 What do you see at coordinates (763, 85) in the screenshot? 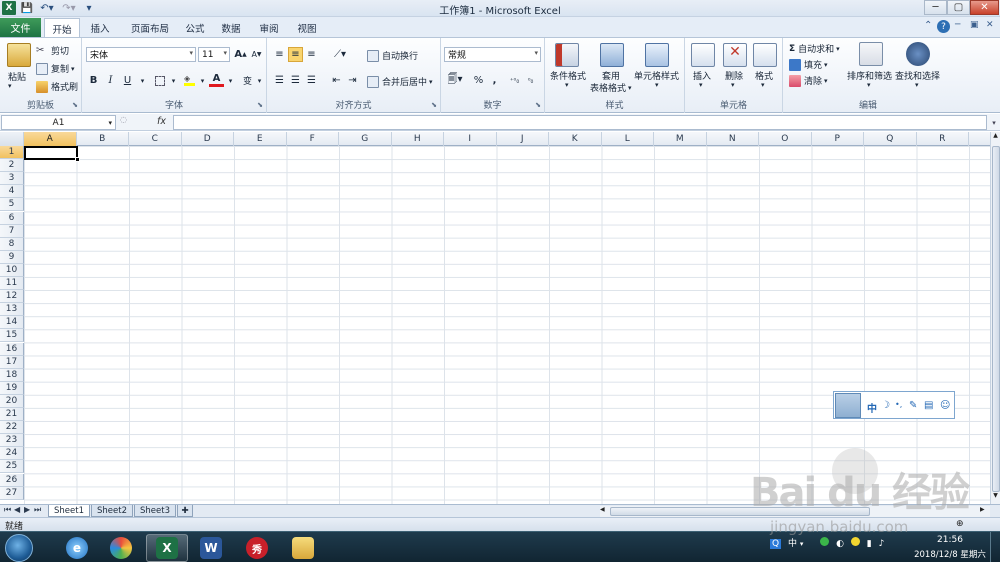
I see `format-dropdown-icon: ▾` at bounding box center [763, 85].